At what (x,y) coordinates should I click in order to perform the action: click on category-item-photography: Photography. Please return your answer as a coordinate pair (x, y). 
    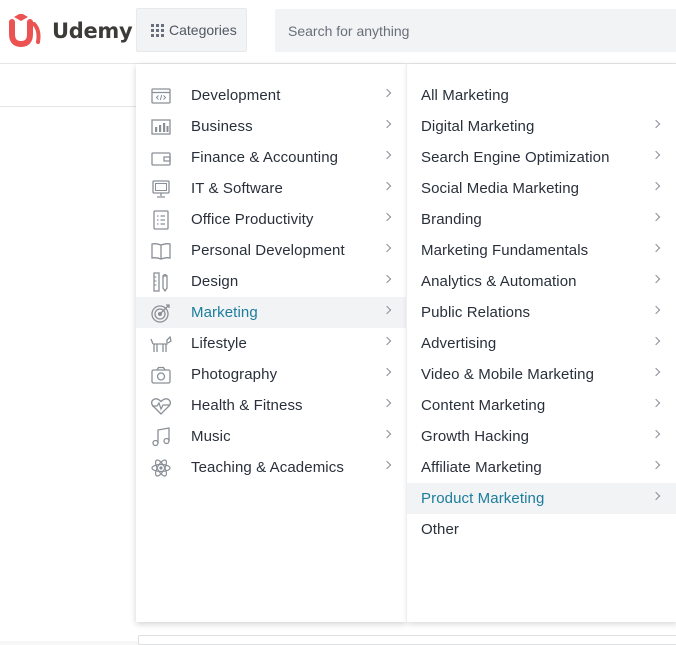
    Looking at the image, I should click on (271, 374).